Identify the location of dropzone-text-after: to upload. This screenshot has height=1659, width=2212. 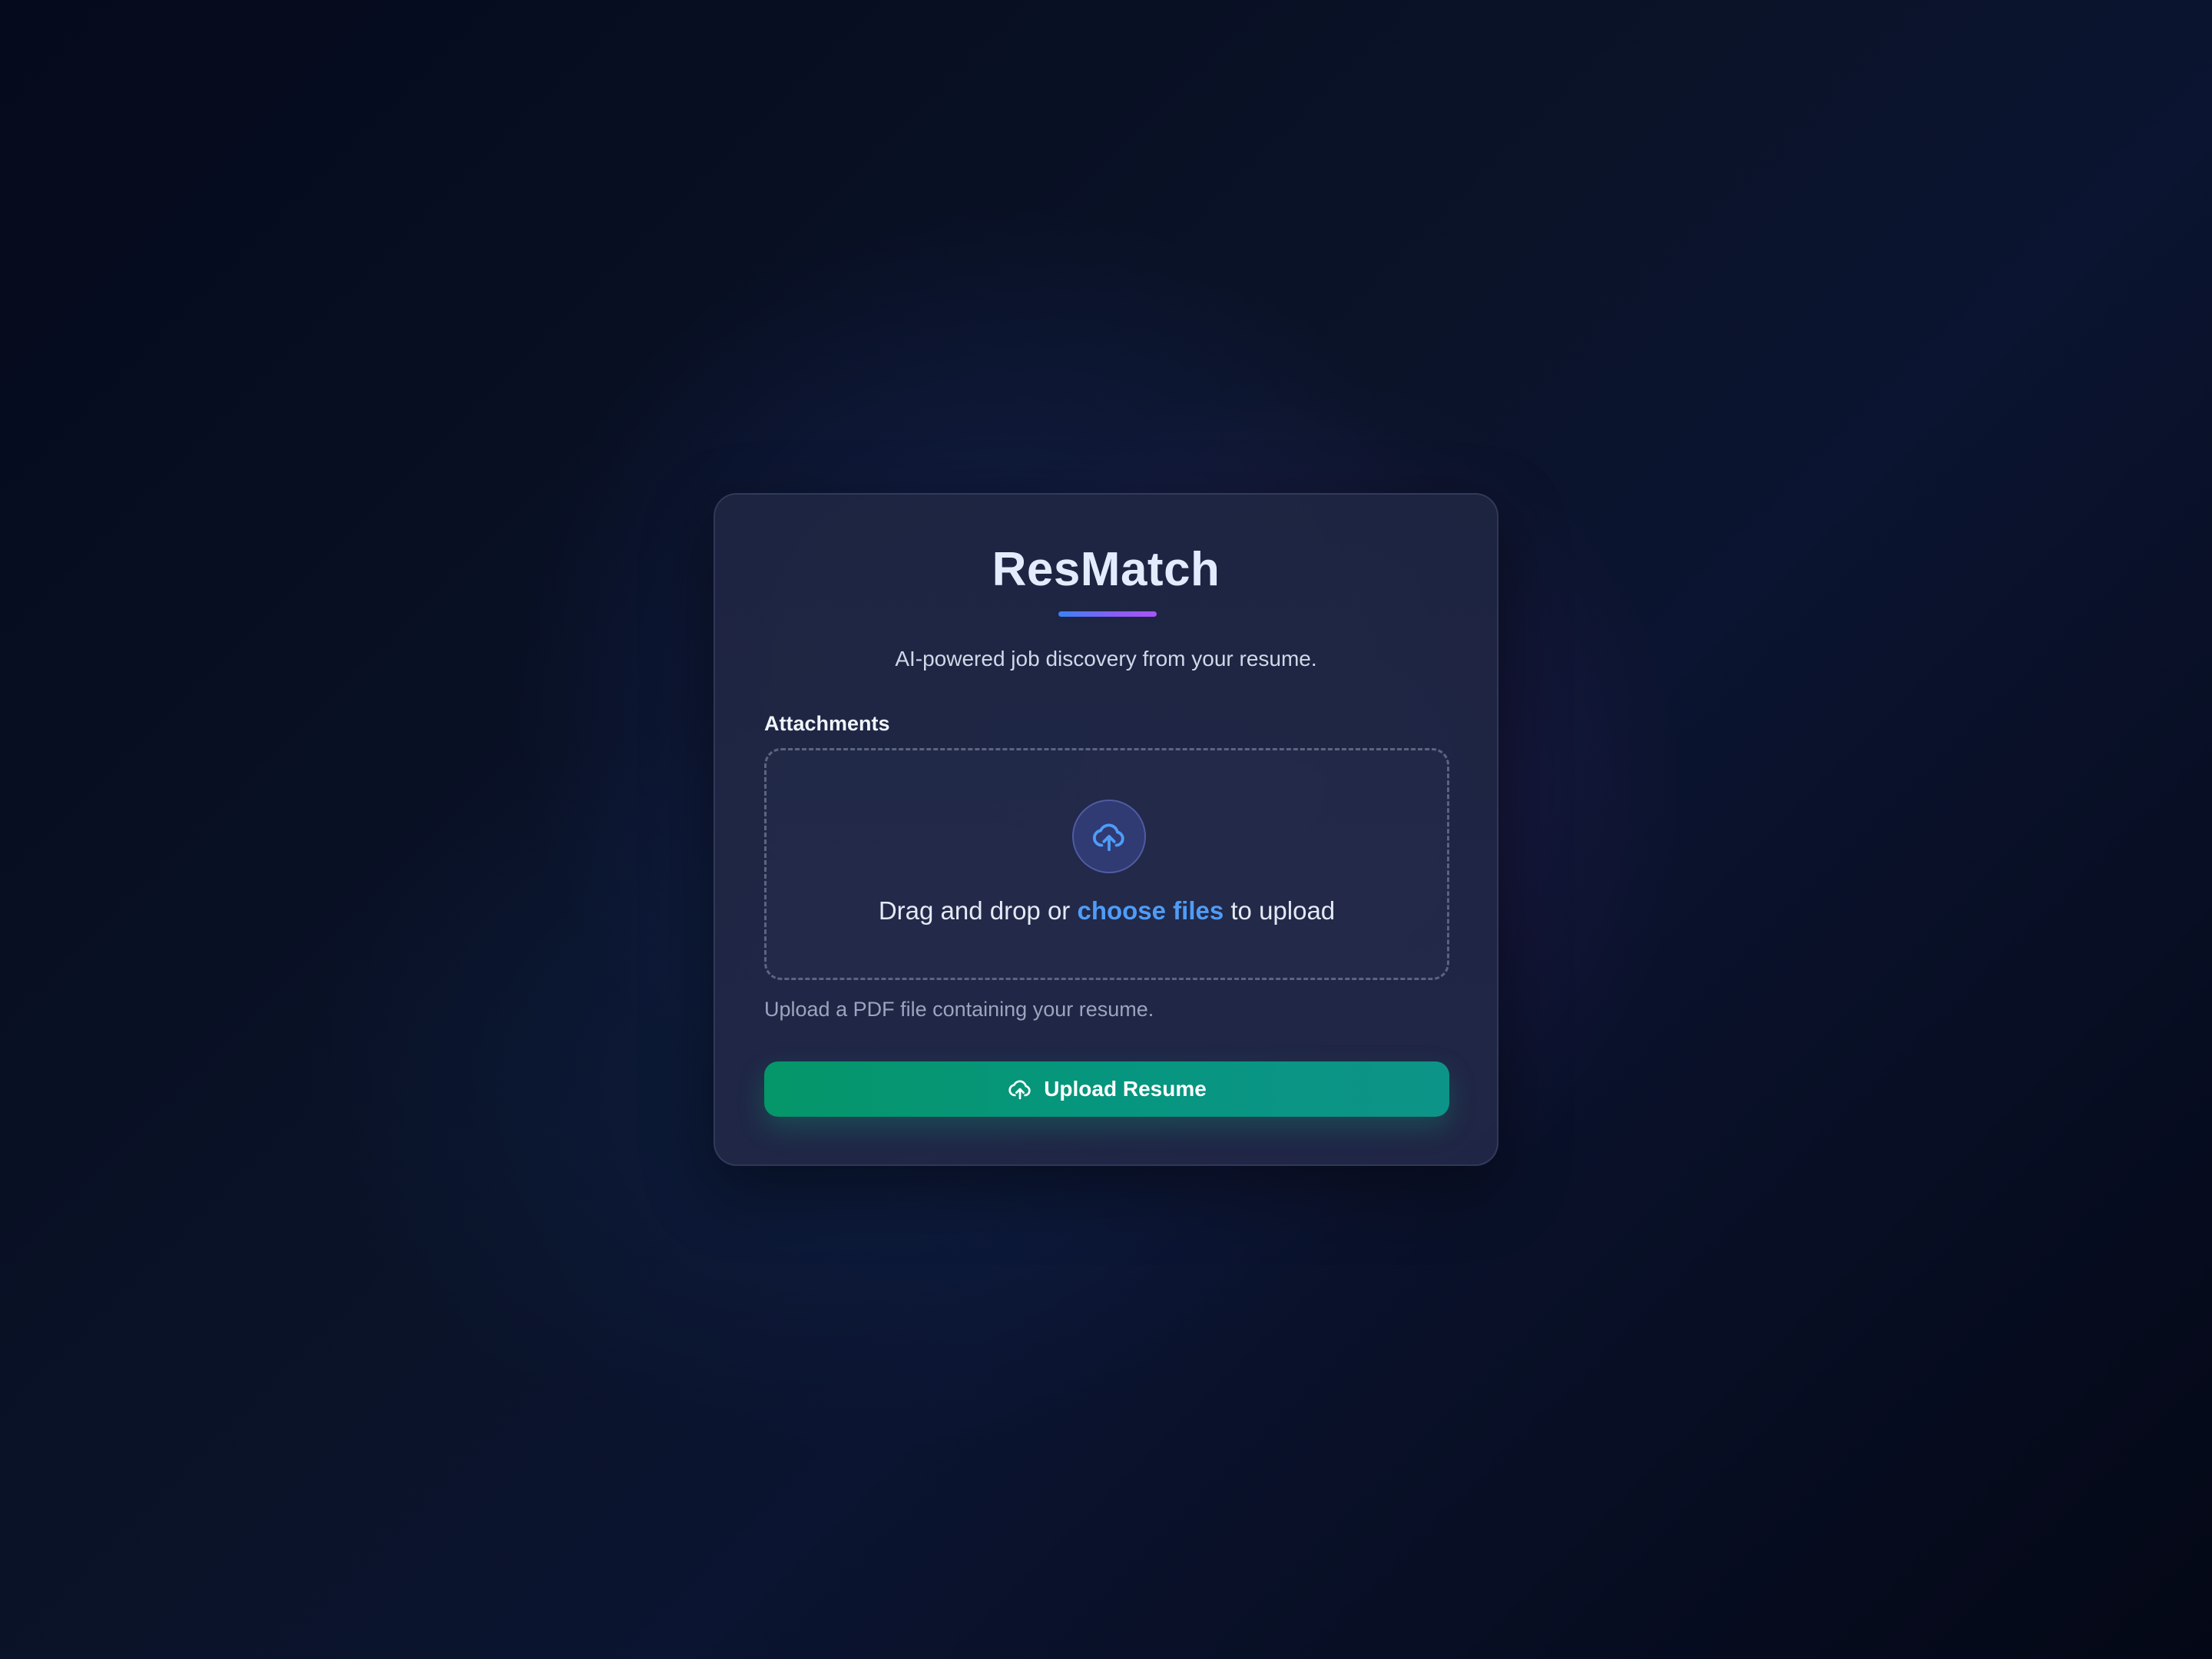
(1283, 911).